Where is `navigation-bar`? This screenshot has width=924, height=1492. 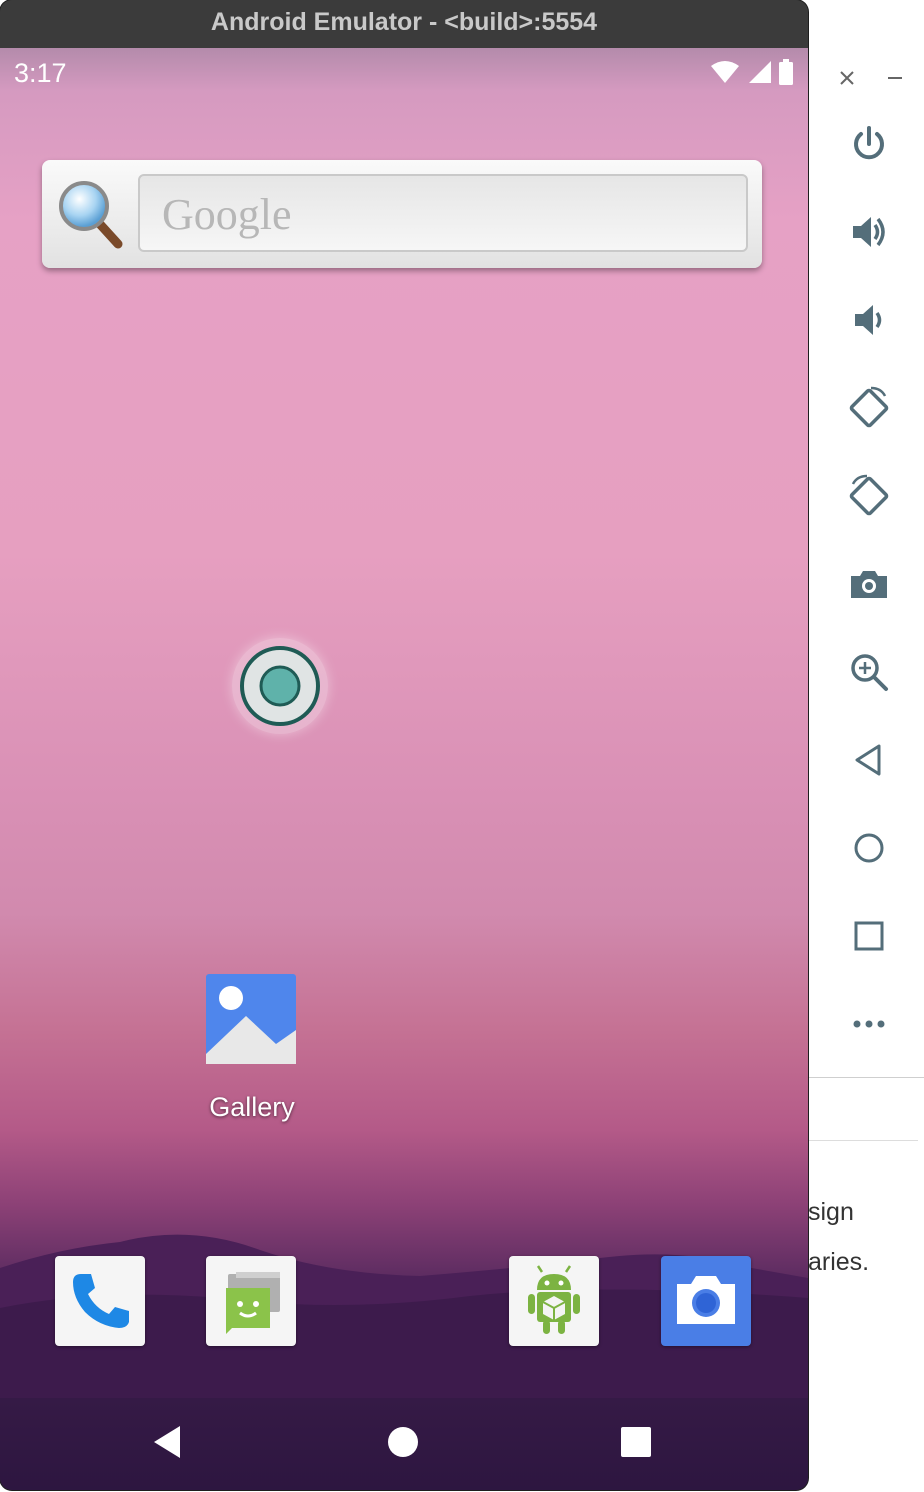 navigation-bar is located at coordinates (404, 1441).